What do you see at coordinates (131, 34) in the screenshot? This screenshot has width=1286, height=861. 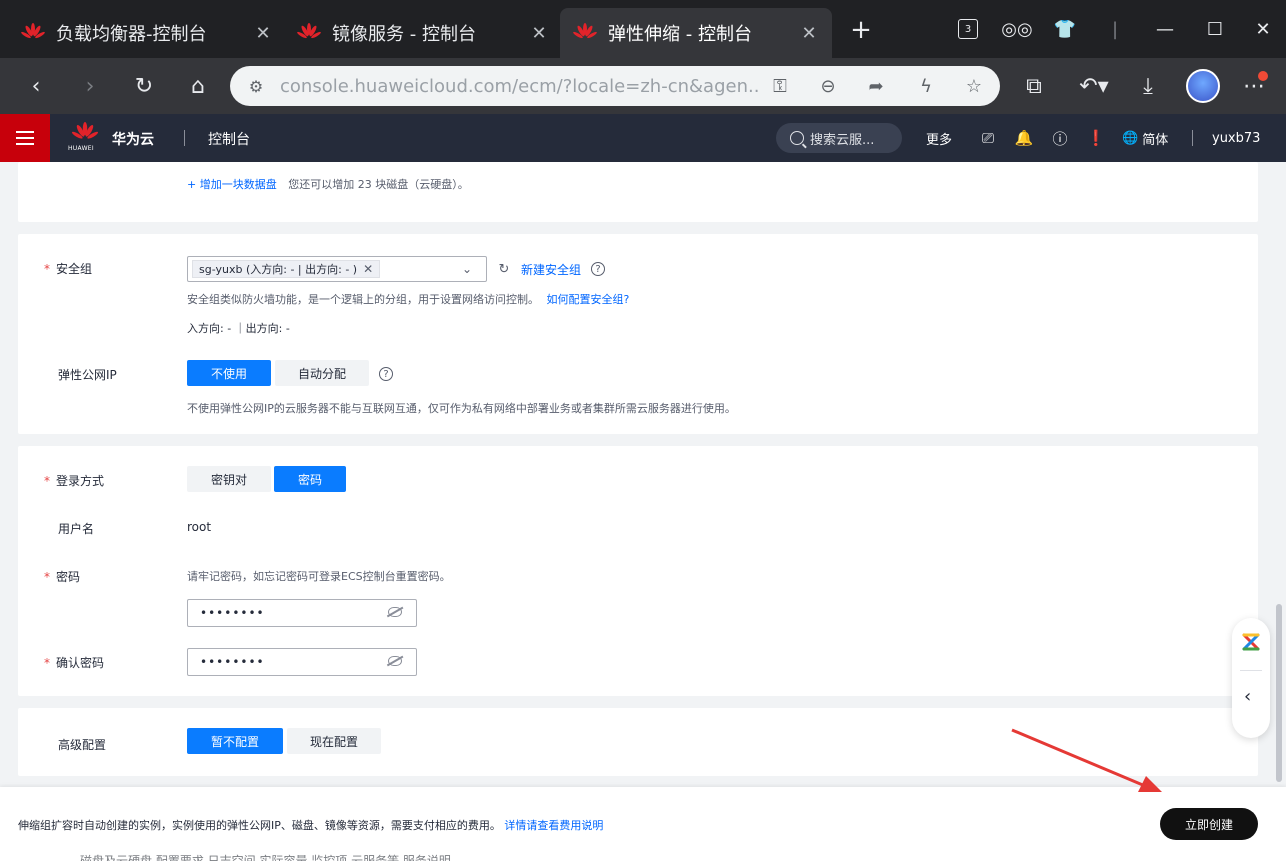 I see `tab-title: 负载均衡器-控制台` at bounding box center [131, 34].